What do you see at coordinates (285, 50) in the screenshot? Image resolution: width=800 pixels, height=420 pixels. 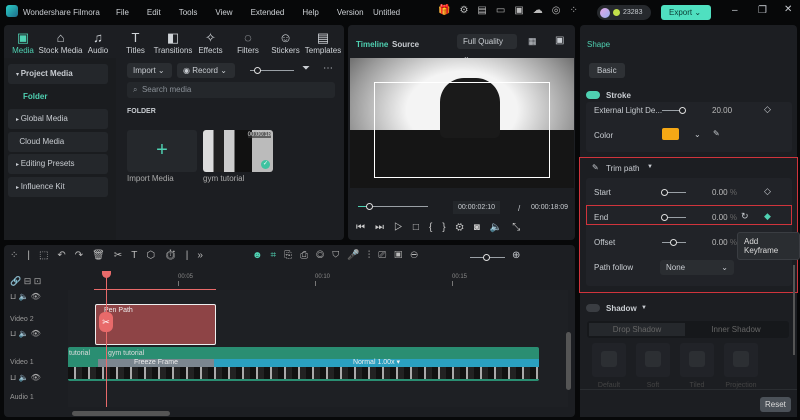 I see `tab-label: Stickers` at bounding box center [285, 50].